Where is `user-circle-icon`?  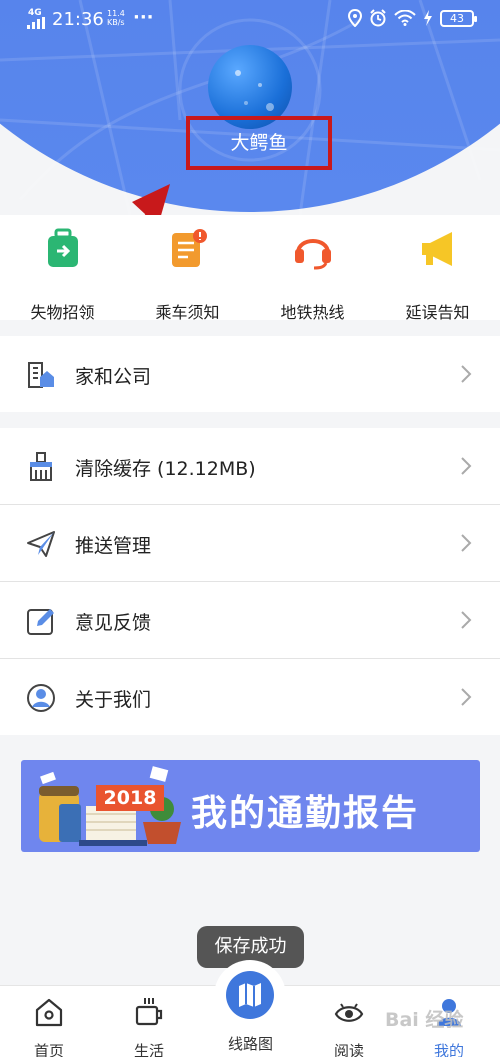 user-circle-icon is located at coordinates (41, 698).